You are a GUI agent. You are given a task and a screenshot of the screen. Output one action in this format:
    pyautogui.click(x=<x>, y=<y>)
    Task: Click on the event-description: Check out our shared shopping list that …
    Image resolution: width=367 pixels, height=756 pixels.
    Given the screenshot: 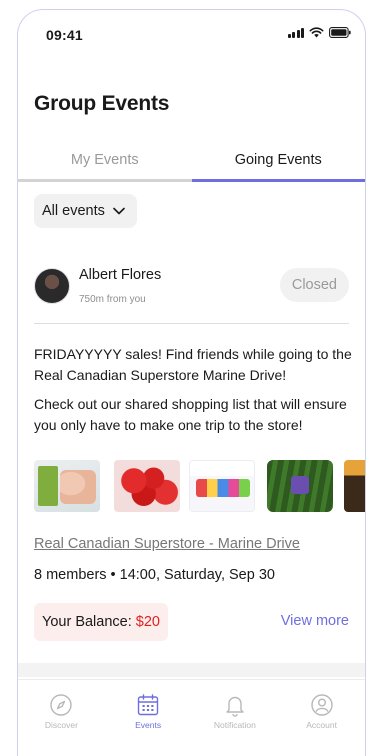 What is the action you would take?
    pyautogui.click(x=190, y=414)
    